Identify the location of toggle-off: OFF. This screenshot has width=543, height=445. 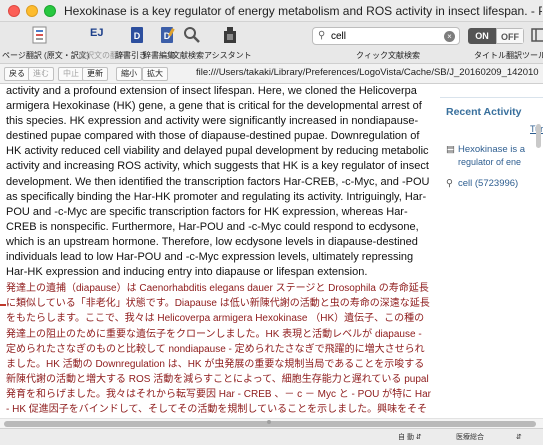
(510, 36).